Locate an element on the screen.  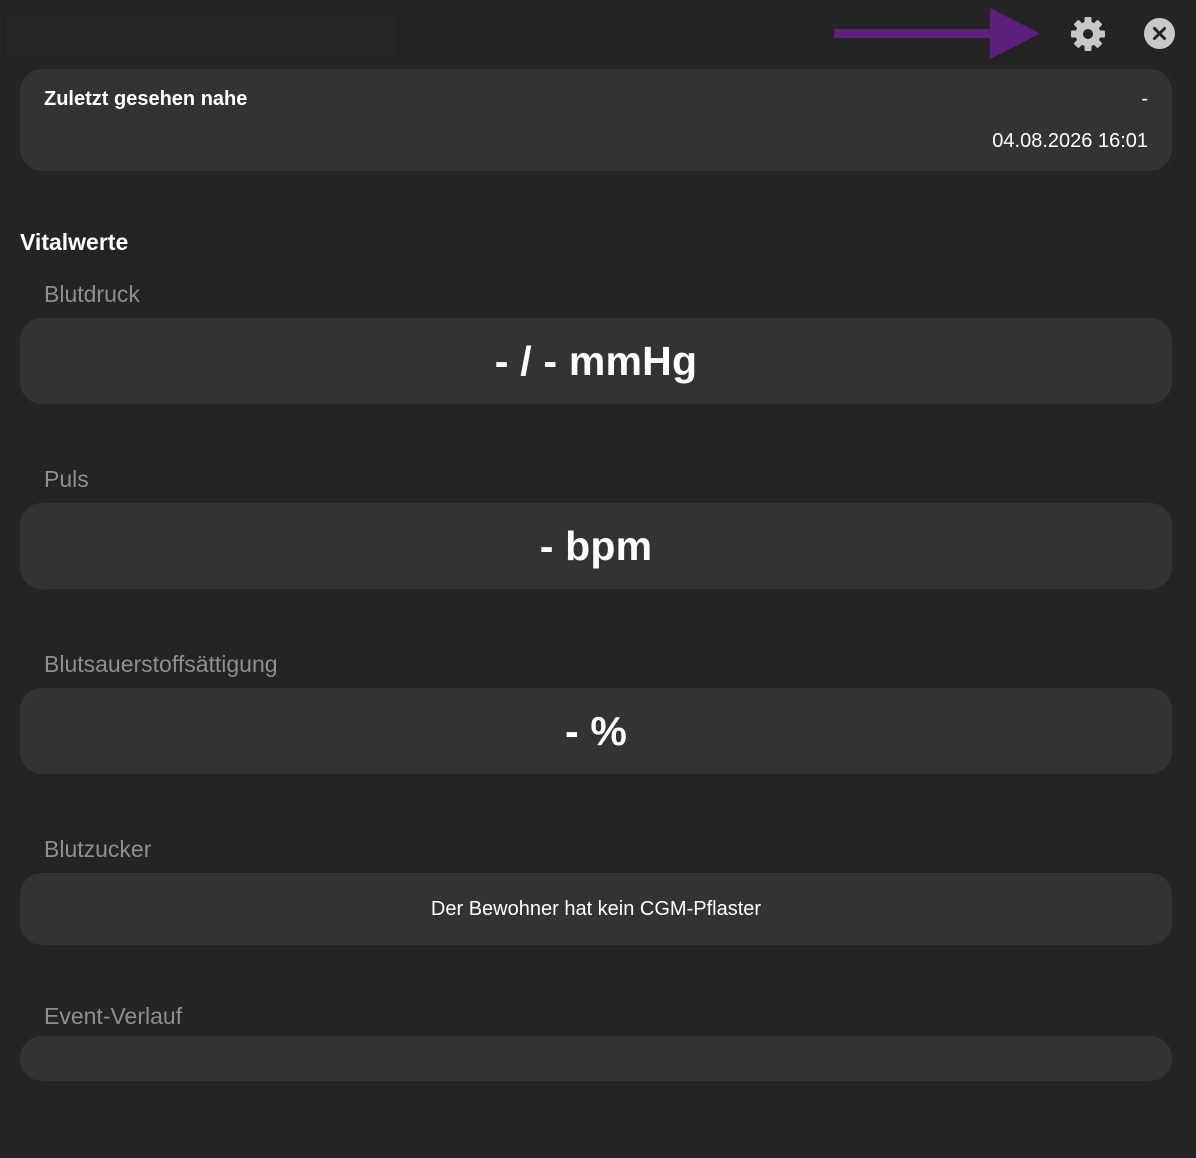
oxygen-saturation-value: - % is located at coordinates (596, 730).